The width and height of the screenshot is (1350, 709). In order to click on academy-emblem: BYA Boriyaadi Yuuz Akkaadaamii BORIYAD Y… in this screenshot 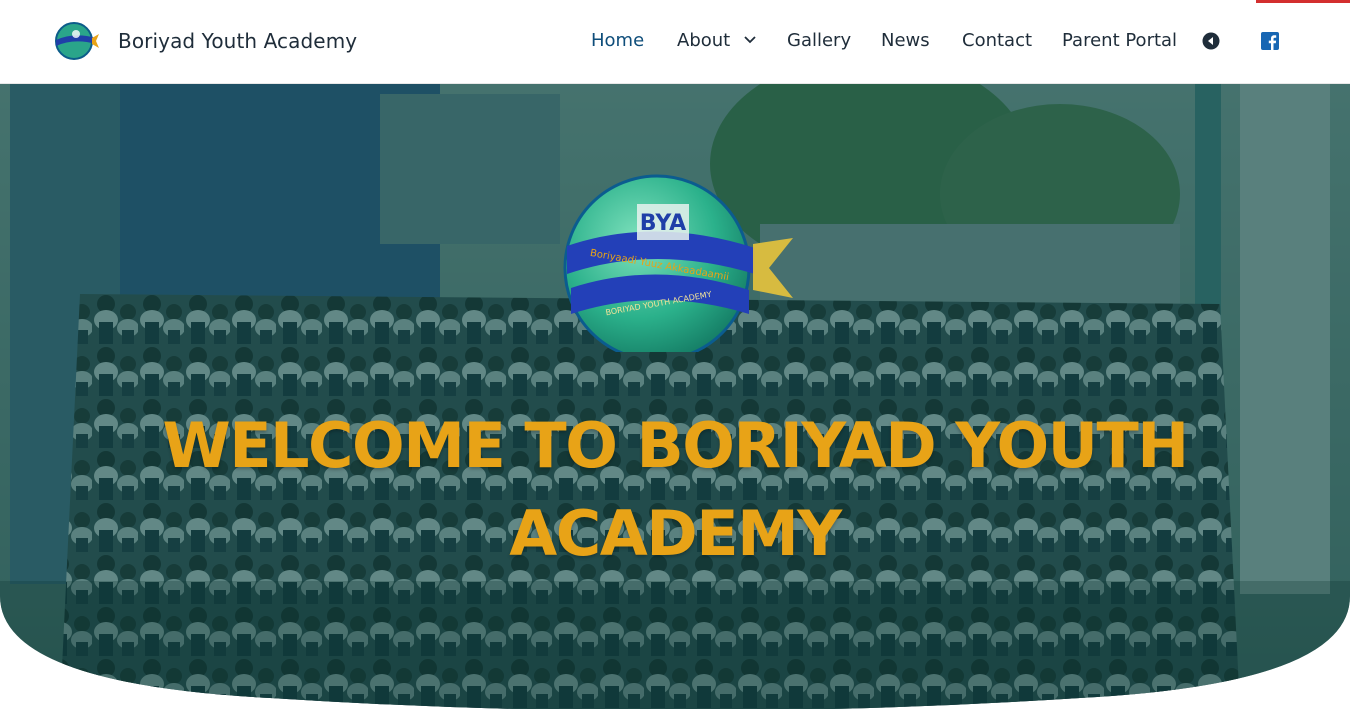, I will do `click(678, 263)`.